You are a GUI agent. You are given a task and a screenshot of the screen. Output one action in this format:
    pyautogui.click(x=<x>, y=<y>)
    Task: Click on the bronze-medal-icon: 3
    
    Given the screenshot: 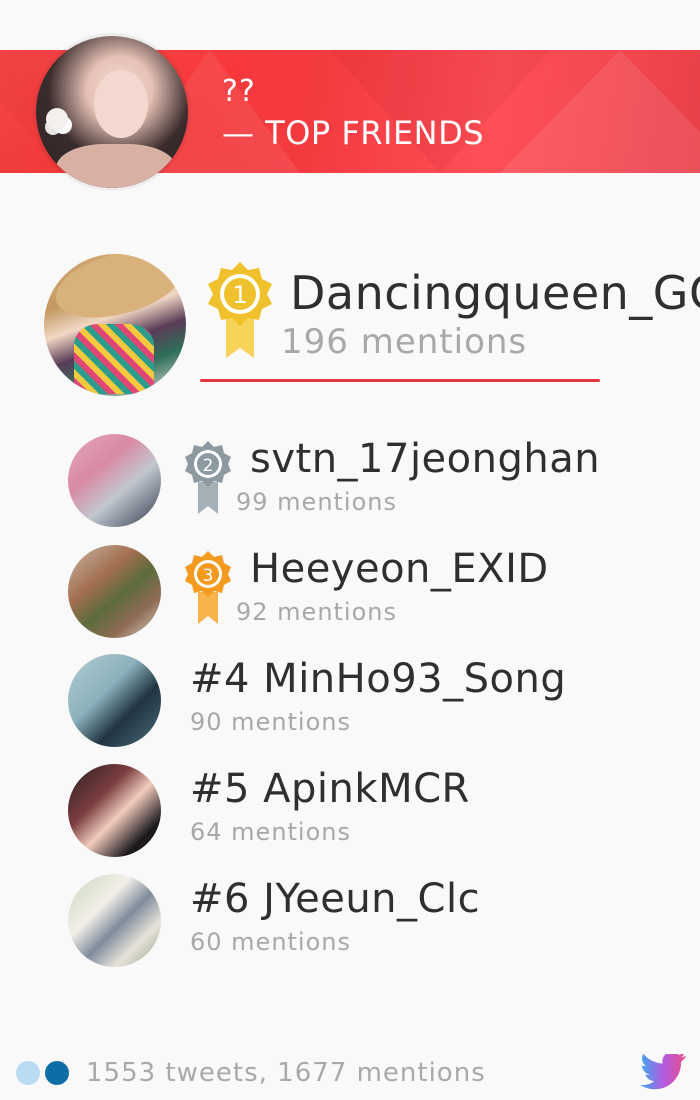 What is the action you would take?
    pyautogui.click(x=208, y=588)
    